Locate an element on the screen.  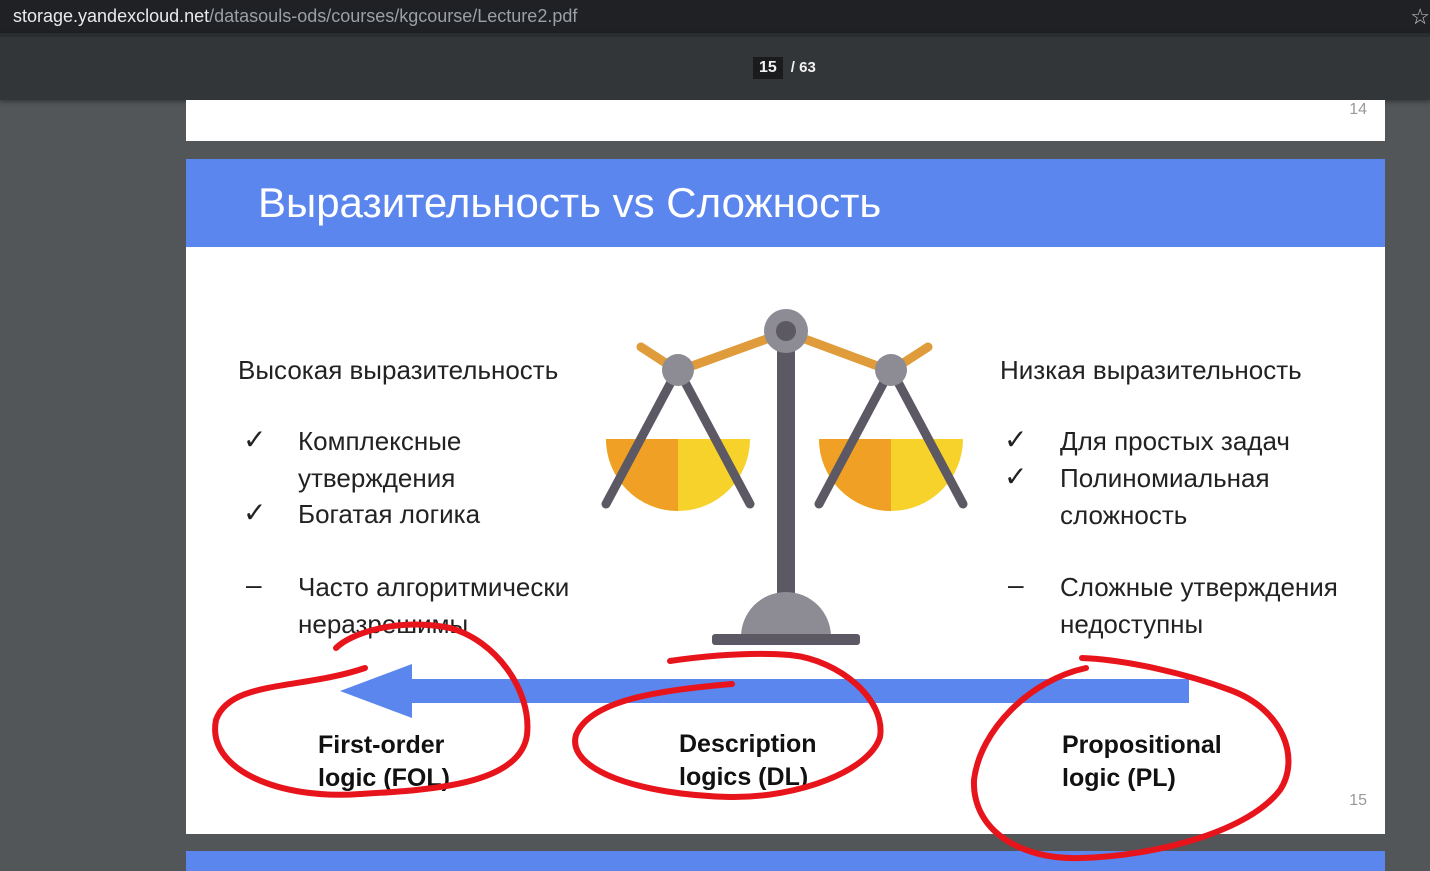
annotation-circle-pl is located at coordinates (1131, 758).